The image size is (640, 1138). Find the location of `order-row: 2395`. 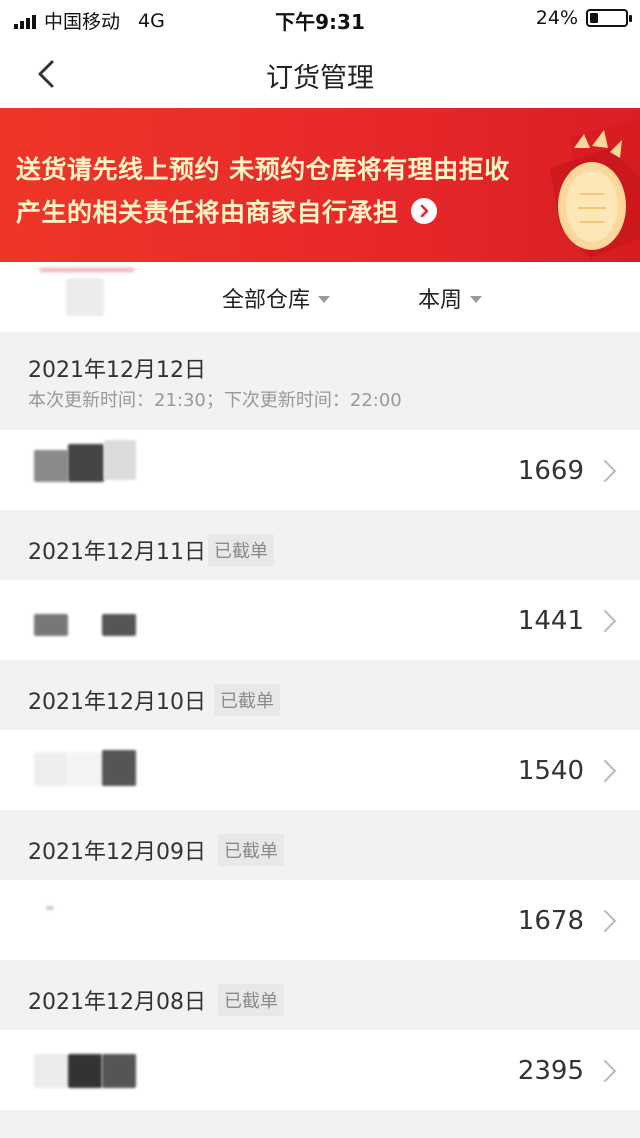

order-row: 2395 is located at coordinates (320, 1070).